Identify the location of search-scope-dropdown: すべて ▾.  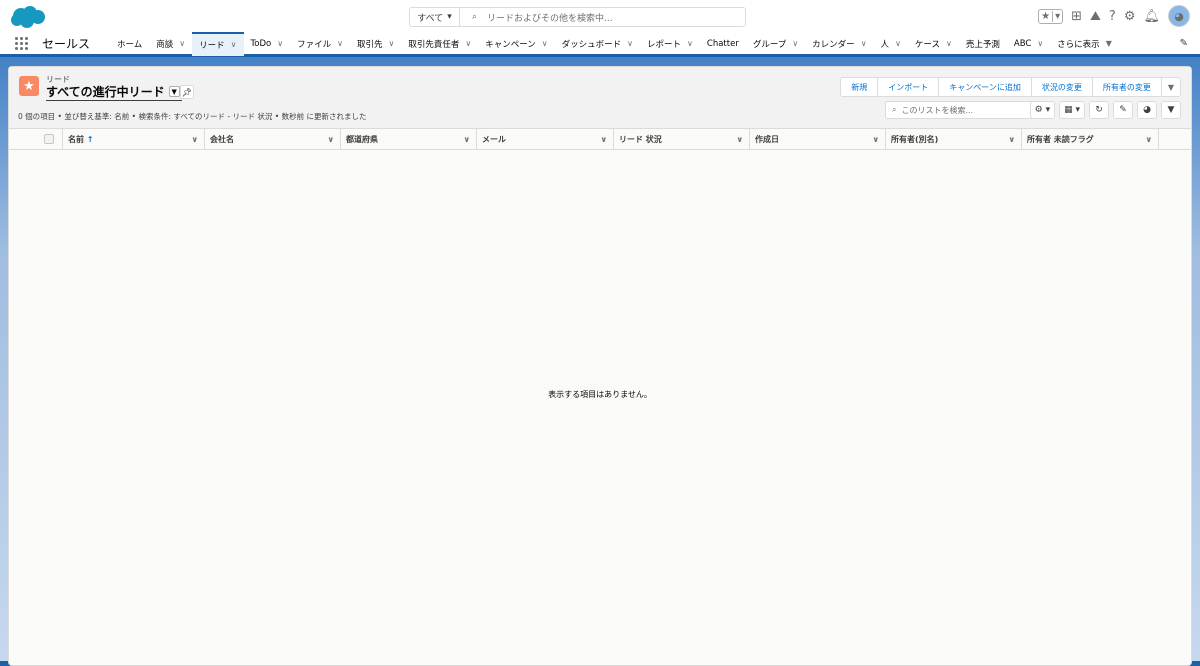
(435, 17).